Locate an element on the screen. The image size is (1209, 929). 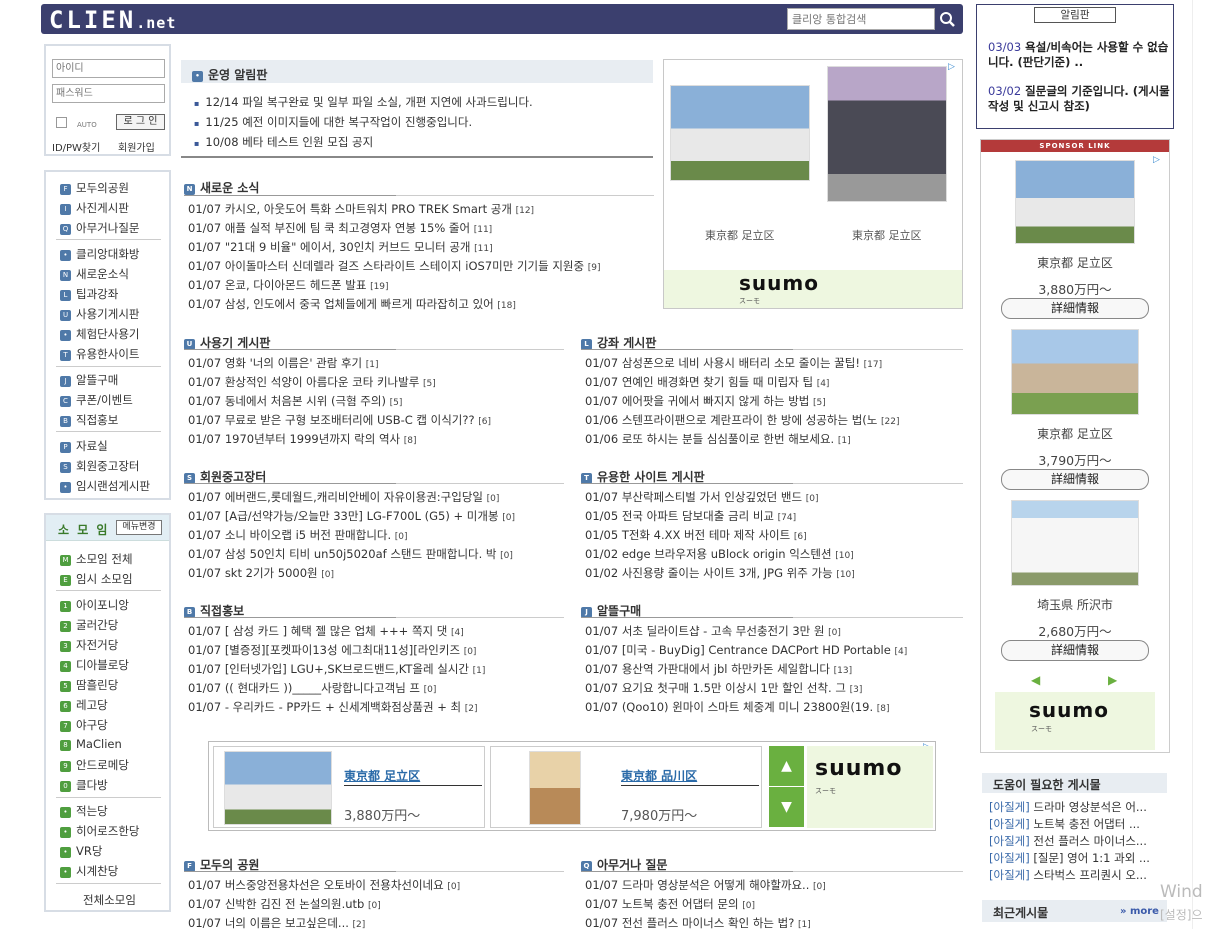
post-link: 01/07 연예인 배경화면 찾기 힘들 때 미립자 팁 [4] is located at coordinates (774, 382).